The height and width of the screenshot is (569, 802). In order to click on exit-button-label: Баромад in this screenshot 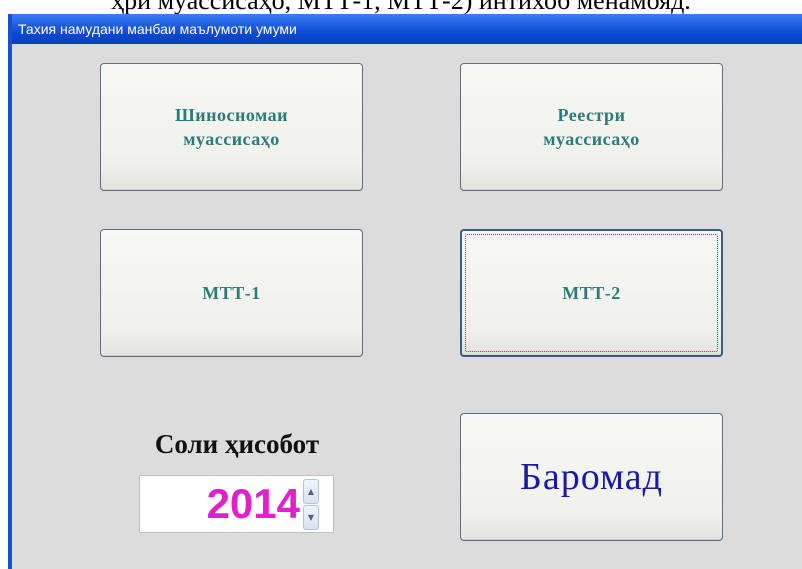, I will do `click(591, 477)`.